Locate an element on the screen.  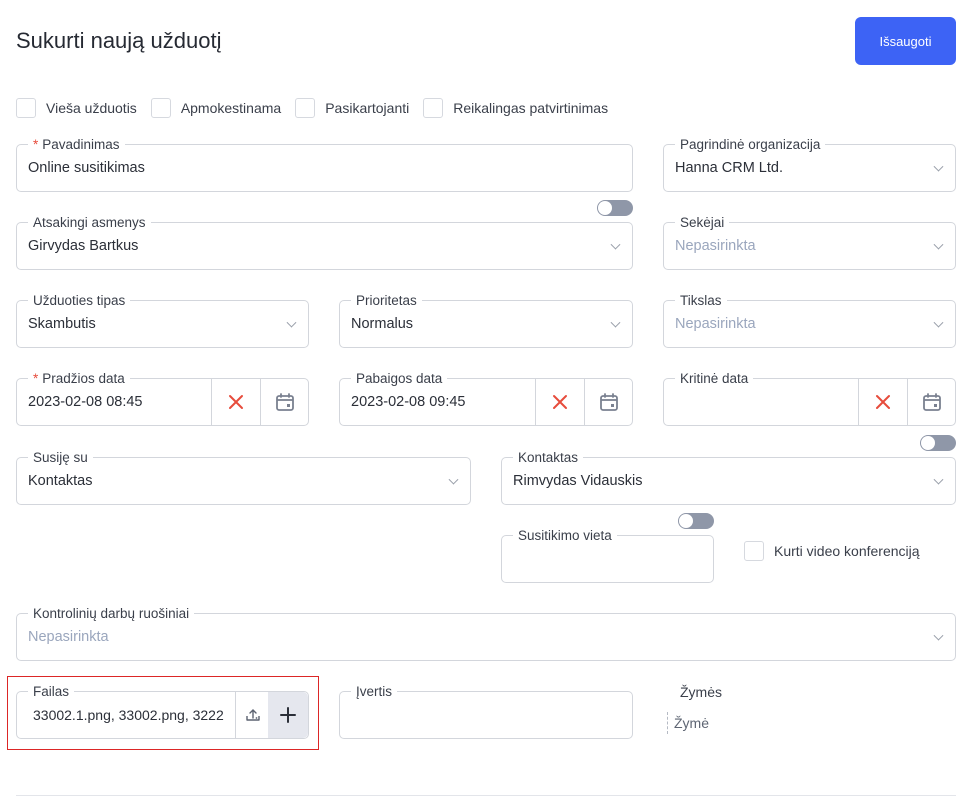
recurring-checkbox: Pasikartojanti is located at coordinates (352, 108).